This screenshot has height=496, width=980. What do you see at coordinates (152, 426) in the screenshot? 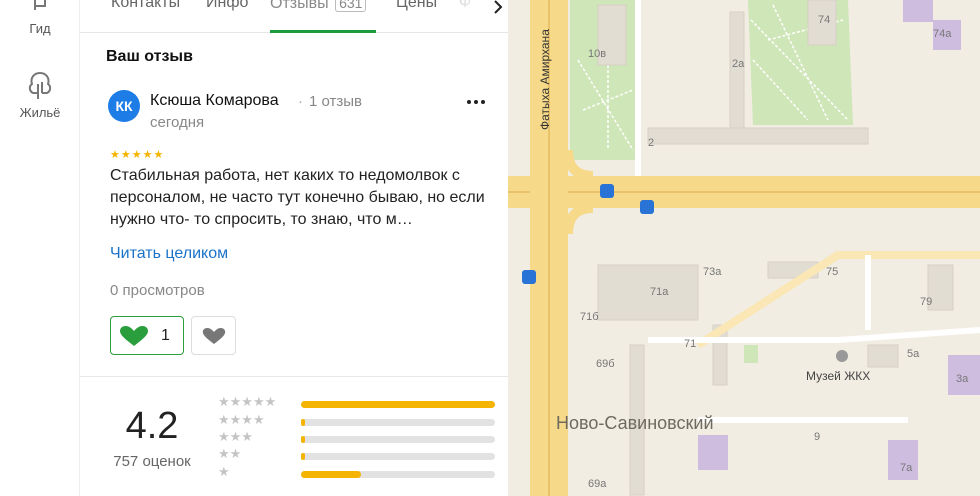
I see `average-rating: 4.2` at bounding box center [152, 426].